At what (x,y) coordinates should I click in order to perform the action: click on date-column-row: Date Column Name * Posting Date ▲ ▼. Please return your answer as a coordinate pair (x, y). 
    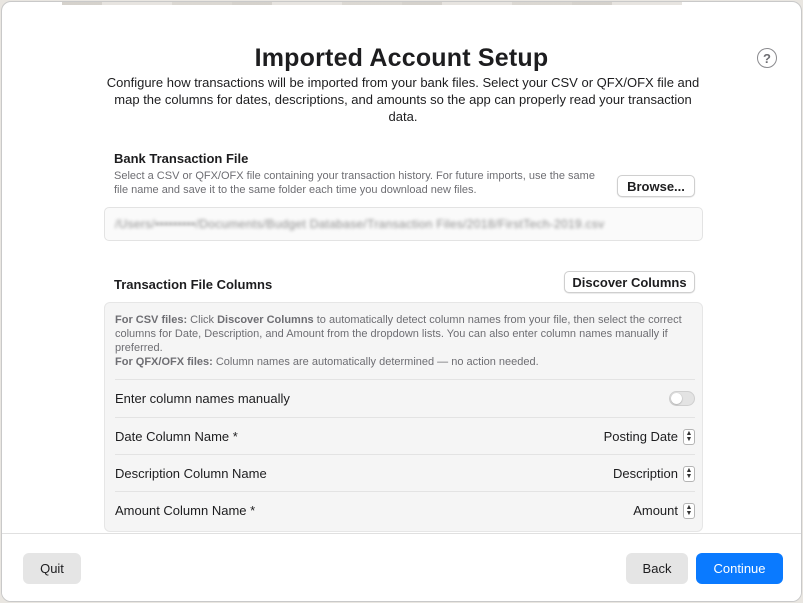
    Looking at the image, I should click on (405, 436).